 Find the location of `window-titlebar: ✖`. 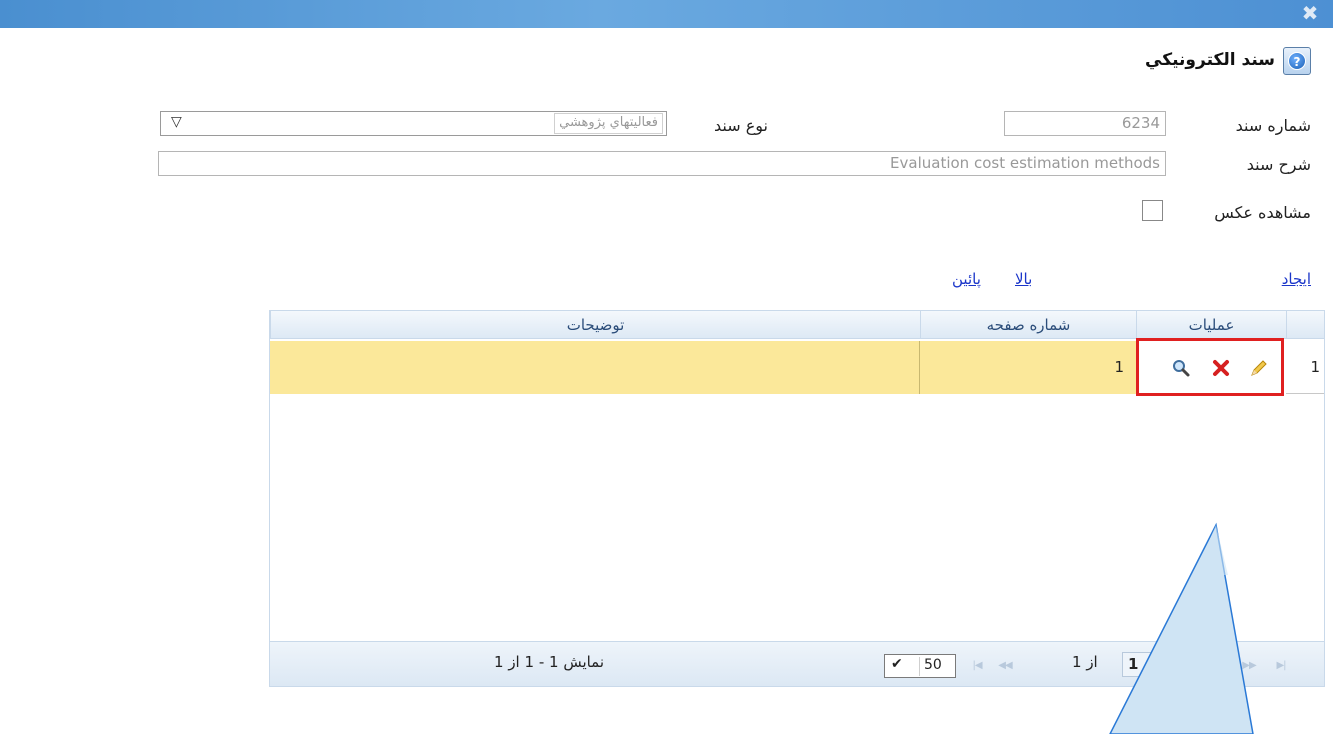

window-titlebar: ✖ is located at coordinates (666, 14).